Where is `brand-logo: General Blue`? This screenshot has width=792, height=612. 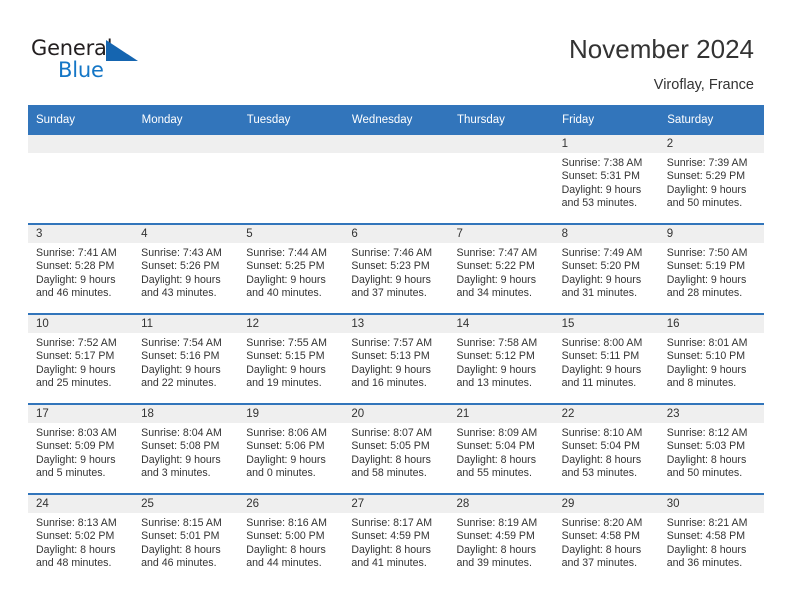
brand-logo: General Blue is located at coordinates (91, 62).